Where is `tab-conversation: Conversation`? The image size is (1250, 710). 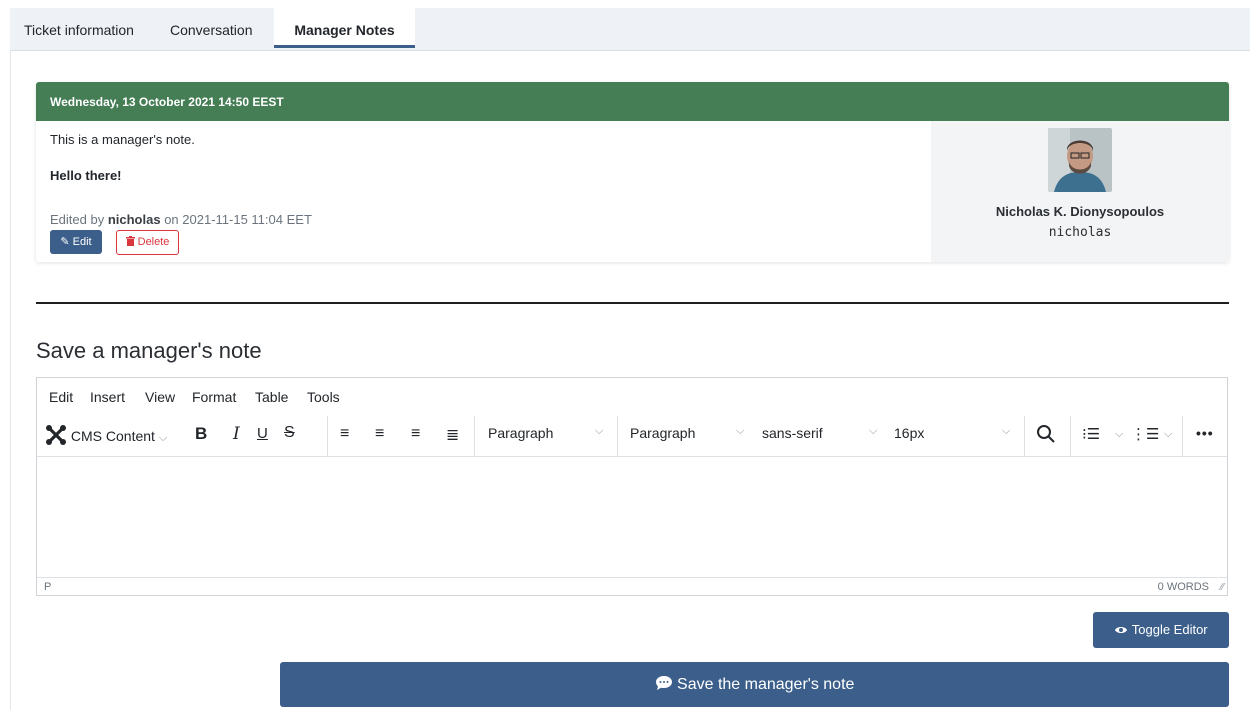 tab-conversation: Conversation is located at coordinates (211, 29).